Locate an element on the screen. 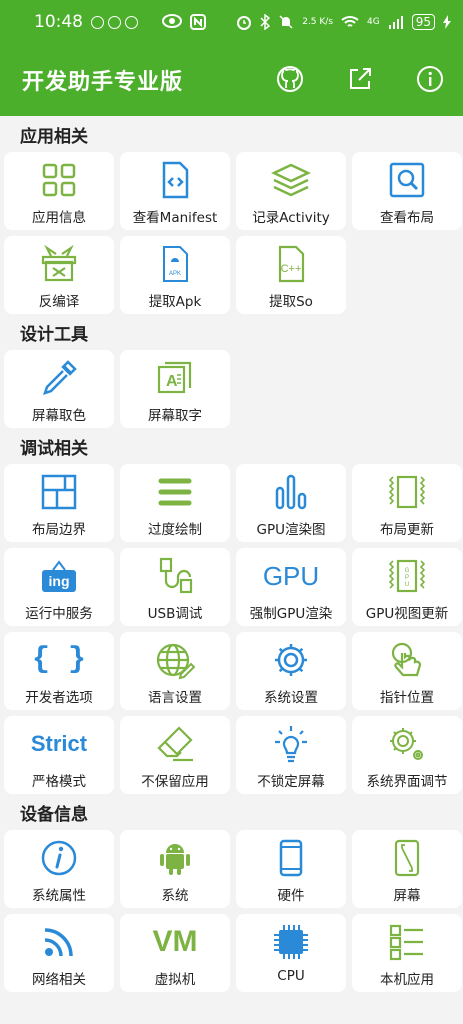 The image size is (463, 1024). status-right: 2.5 K/s 4G 95 is located at coordinates (343, 22).